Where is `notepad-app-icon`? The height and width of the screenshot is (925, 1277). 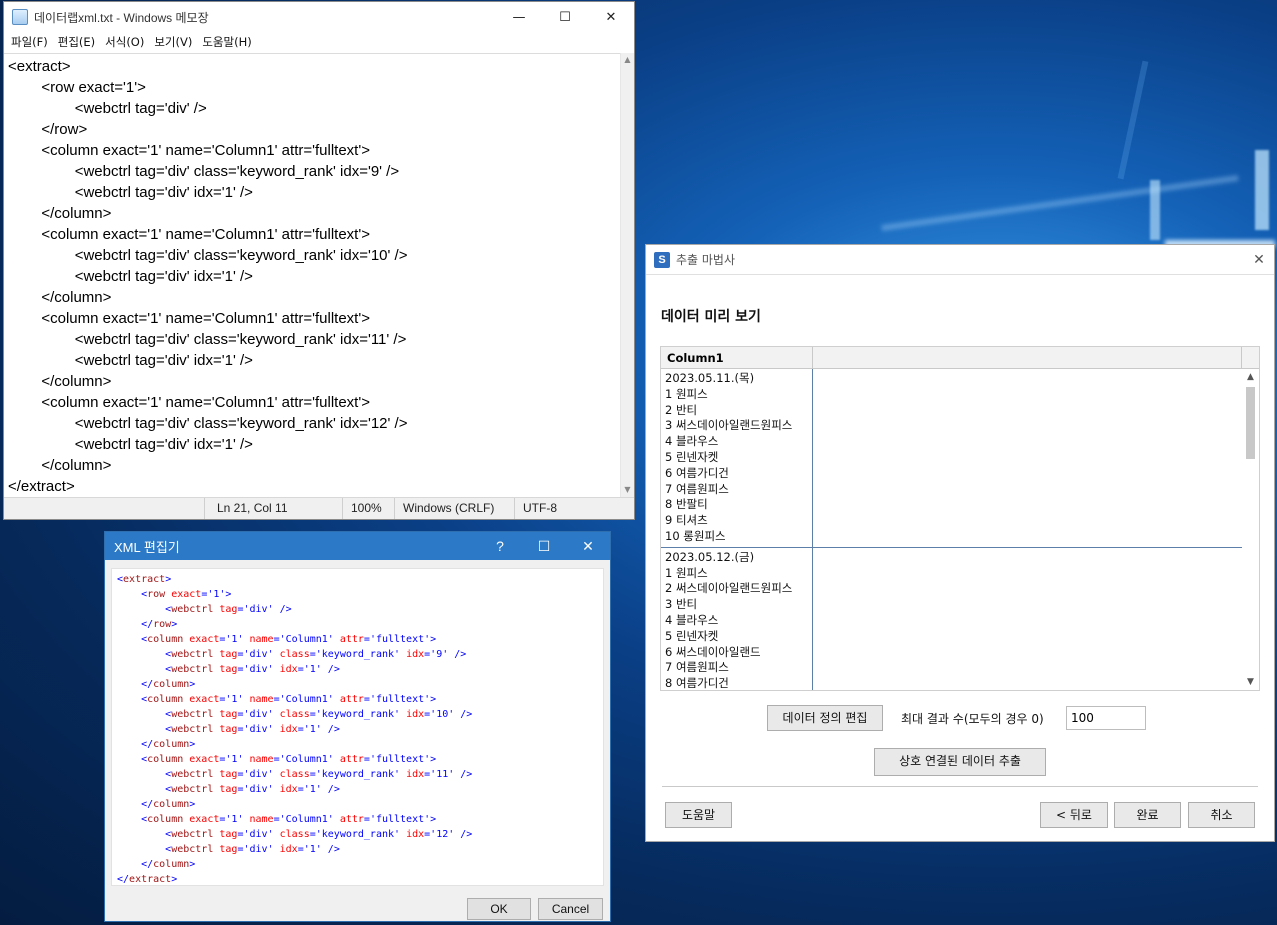 notepad-app-icon is located at coordinates (20, 17).